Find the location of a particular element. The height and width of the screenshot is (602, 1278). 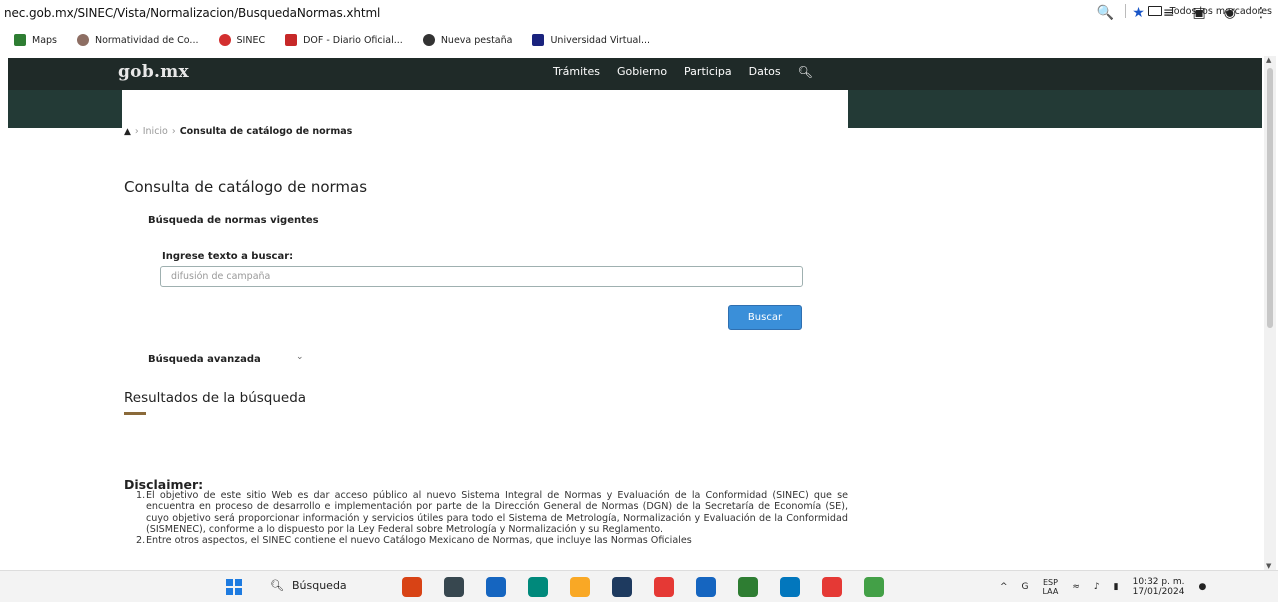

sinec-icon is located at coordinates (224, 40).